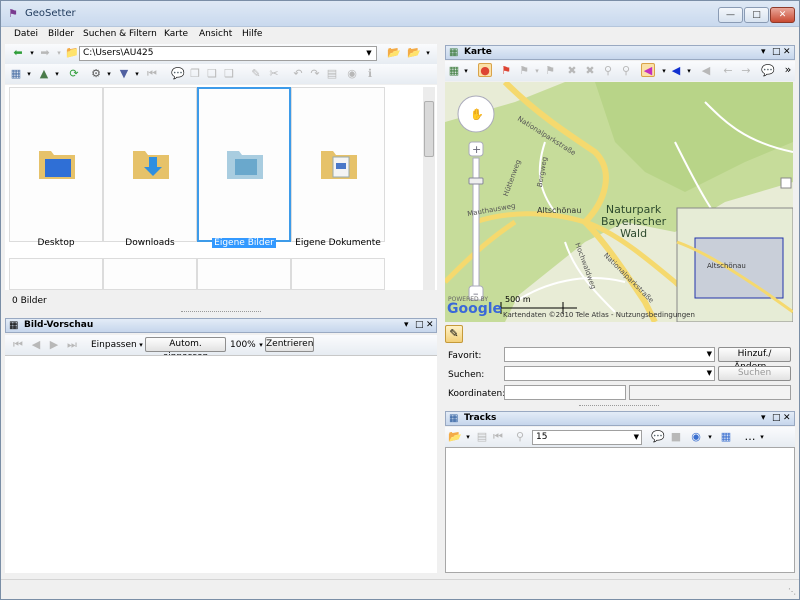 The image size is (800, 600). What do you see at coordinates (468, 437) in the screenshot?
I see `open-track-dropdown-icon: ▾` at bounding box center [468, 437].